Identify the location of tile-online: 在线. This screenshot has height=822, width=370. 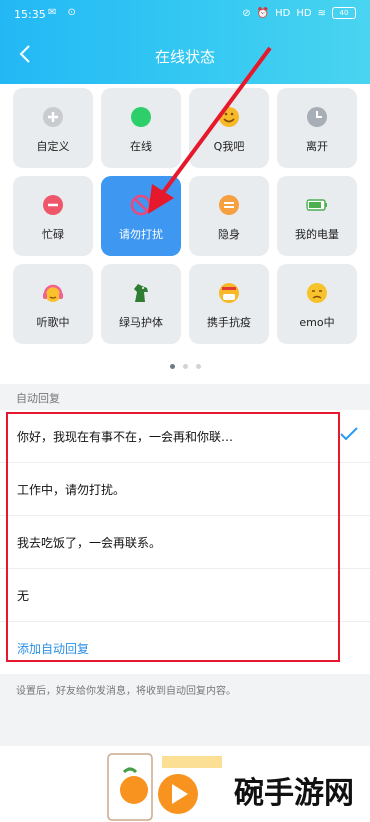
(141, 128).